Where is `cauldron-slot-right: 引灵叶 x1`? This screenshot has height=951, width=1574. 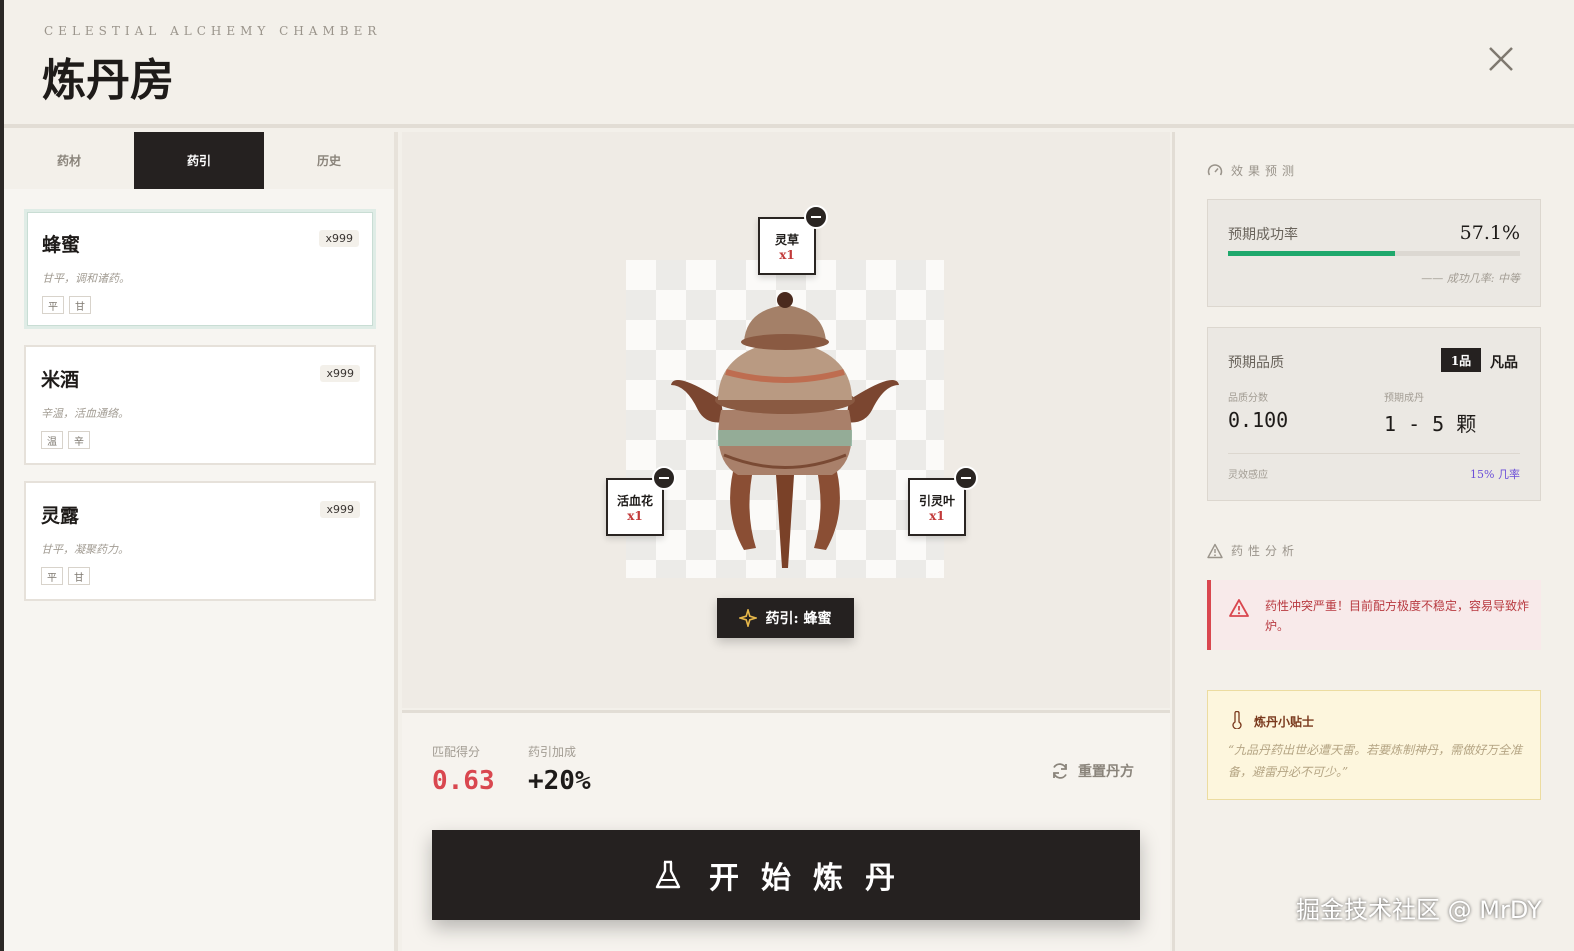
cauldron-slot-right: 引灵叶 x1 is located at coordinates (943, 501).